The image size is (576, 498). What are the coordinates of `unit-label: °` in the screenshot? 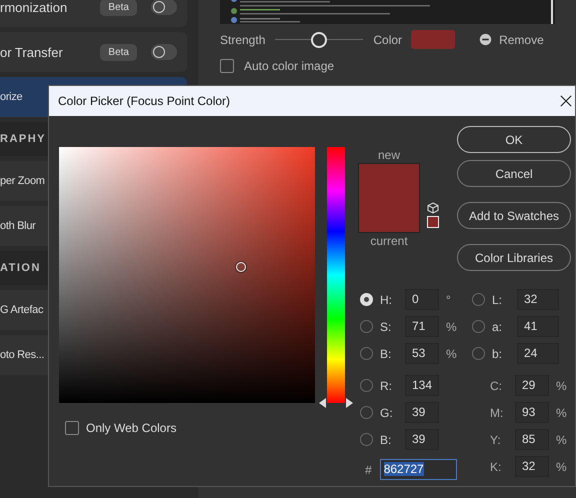 It's located at (448, 299).